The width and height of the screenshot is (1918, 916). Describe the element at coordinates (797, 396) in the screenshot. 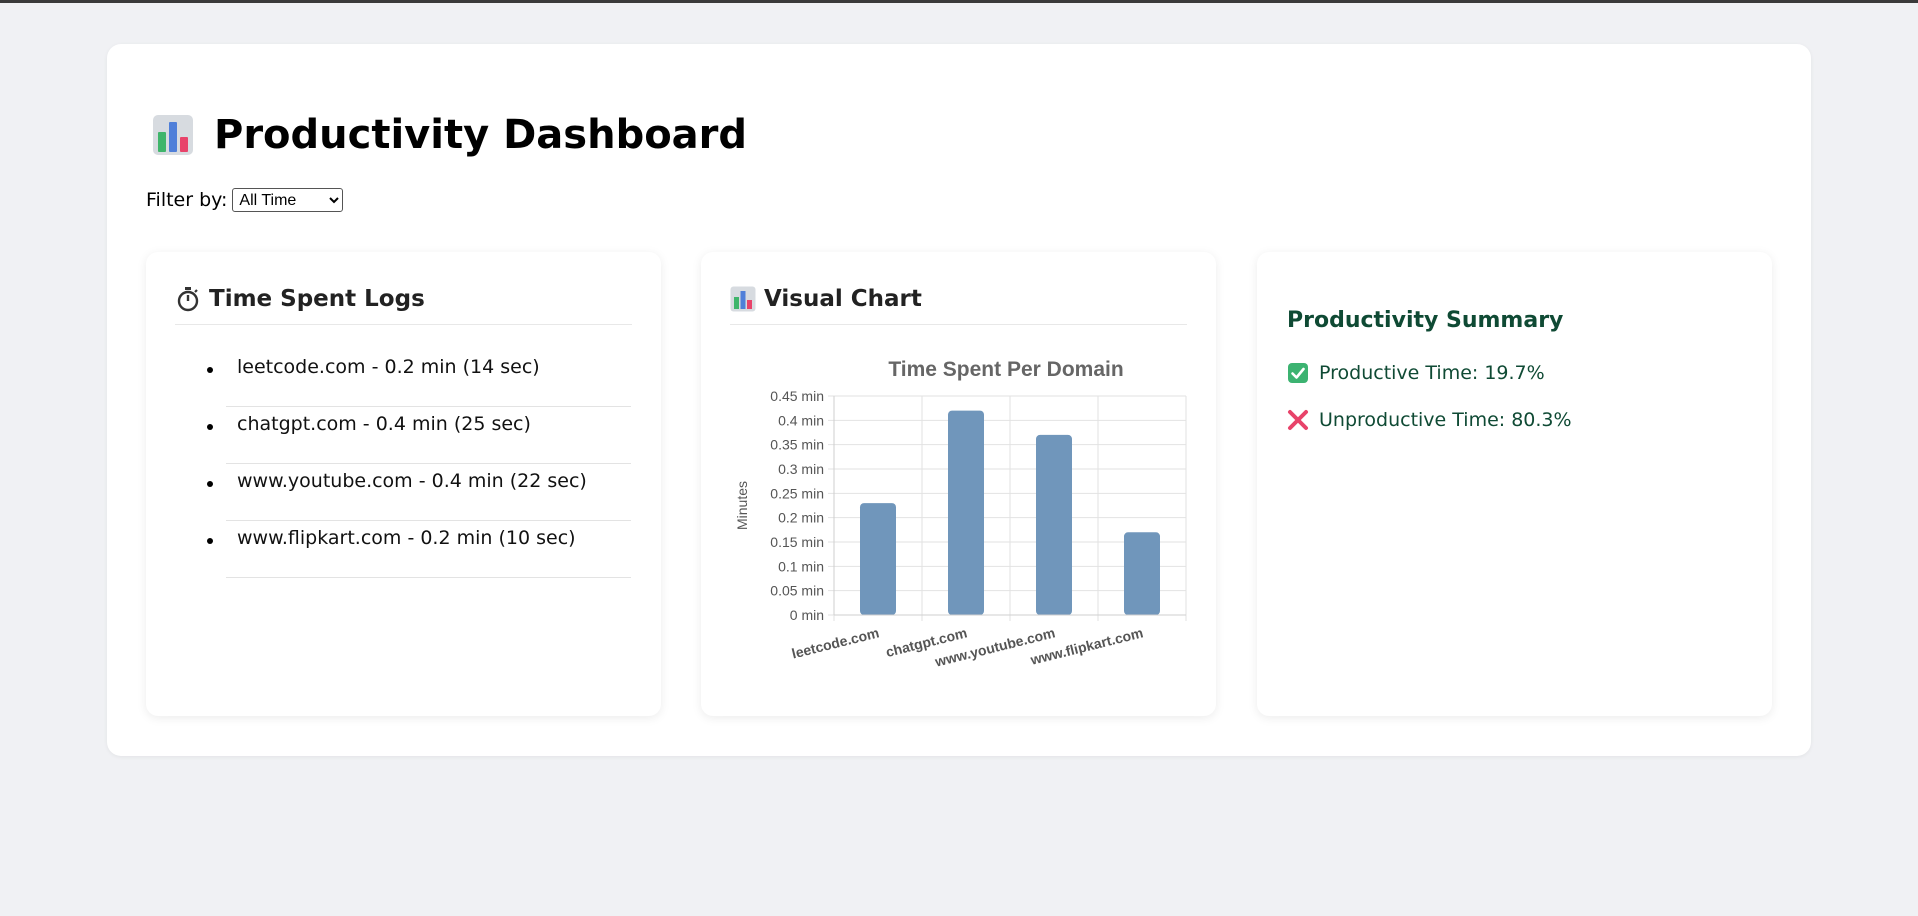

I see `chart-y-tick-label: 0.45 min` at that location.